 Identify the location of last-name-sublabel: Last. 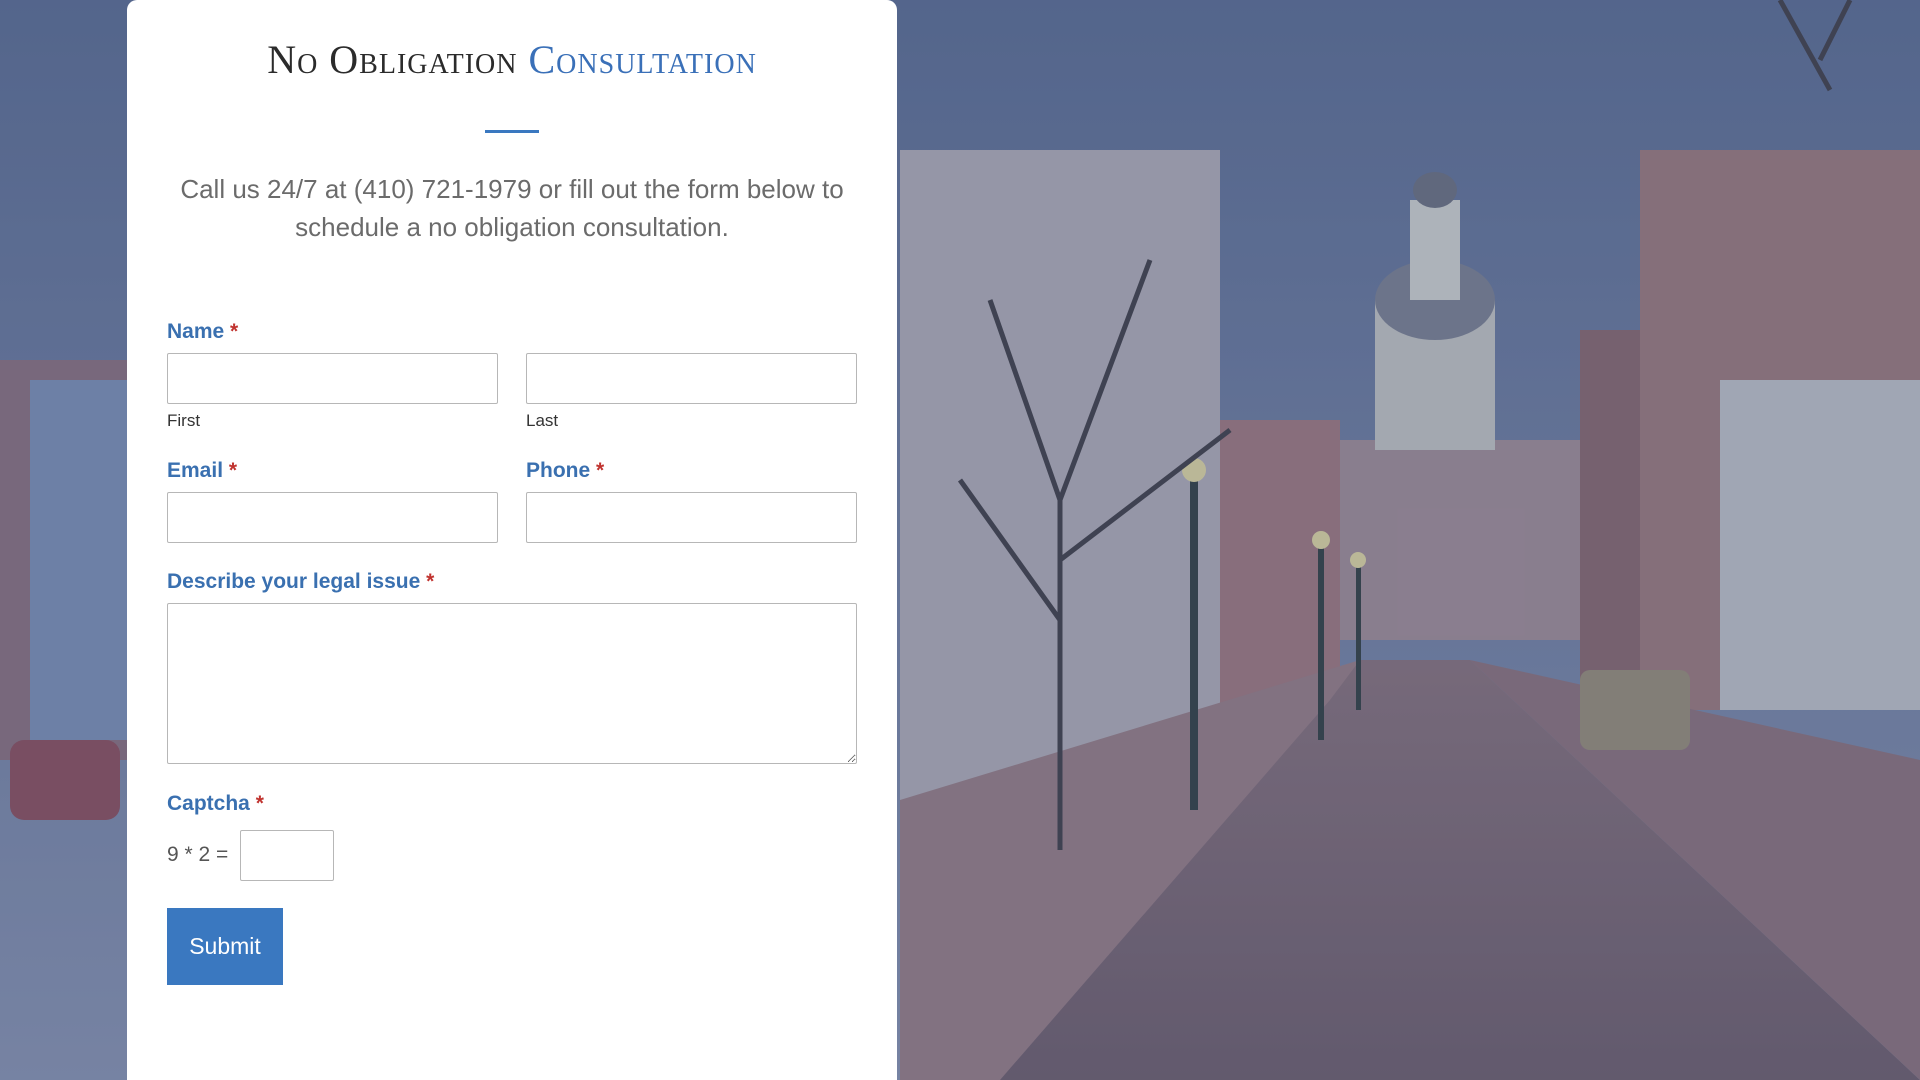
(542, 420).